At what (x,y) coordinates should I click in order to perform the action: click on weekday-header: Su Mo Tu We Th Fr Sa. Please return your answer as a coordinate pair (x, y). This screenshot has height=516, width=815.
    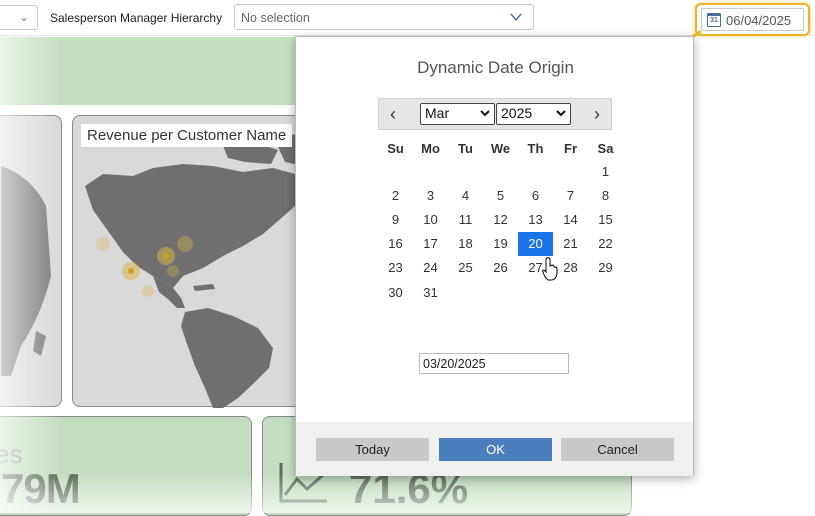
    Looking at the image, I should click on (500, 148).